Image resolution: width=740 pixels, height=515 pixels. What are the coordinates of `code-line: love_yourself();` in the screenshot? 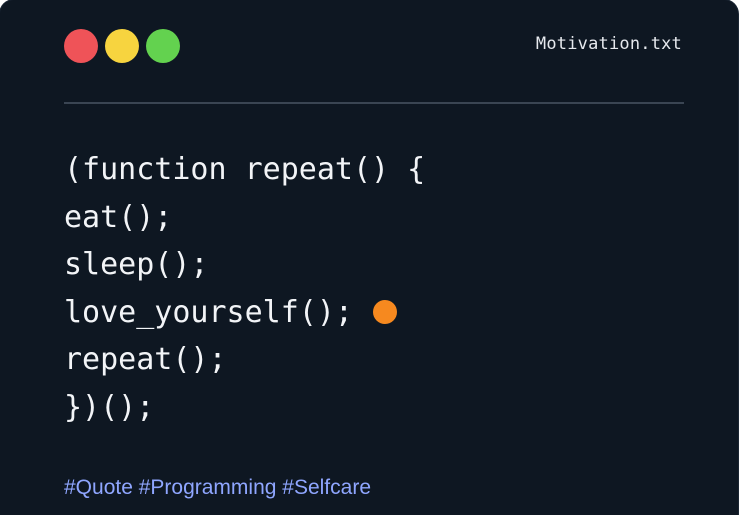 It's located at (244, 313).